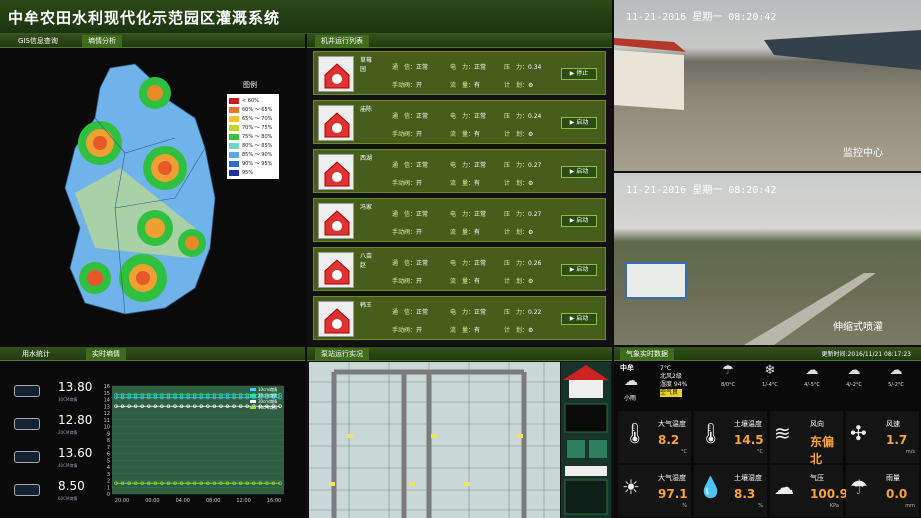 The width and height of the screenshot is (921, 518). I want to click on tab-moisture-analysis: 墒情分析, so click(102, 41).